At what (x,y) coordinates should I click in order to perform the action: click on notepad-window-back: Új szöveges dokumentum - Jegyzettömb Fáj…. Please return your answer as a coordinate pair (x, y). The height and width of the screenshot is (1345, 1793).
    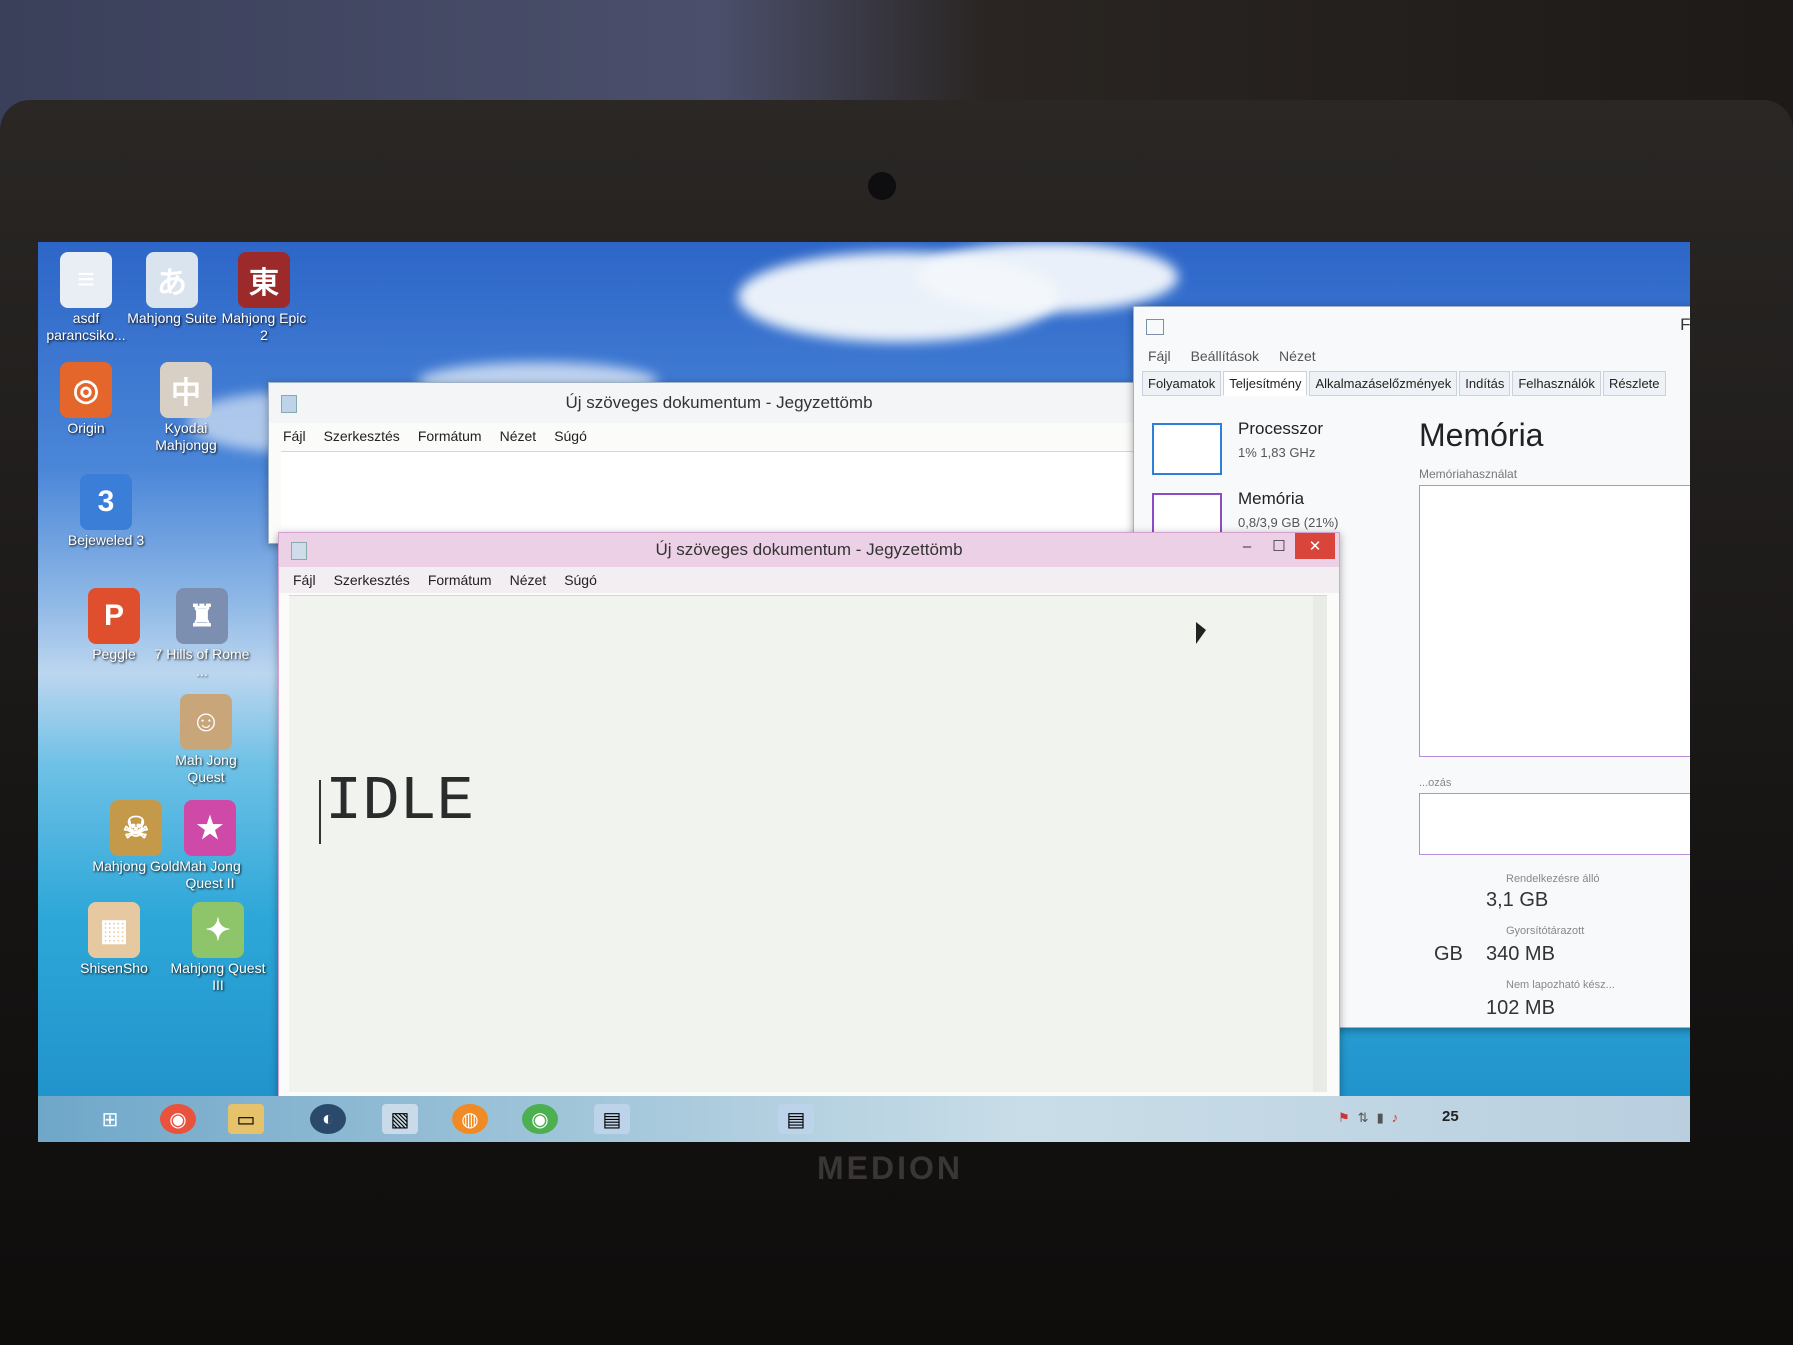
    Looking at the image, I should click on (719, 463).